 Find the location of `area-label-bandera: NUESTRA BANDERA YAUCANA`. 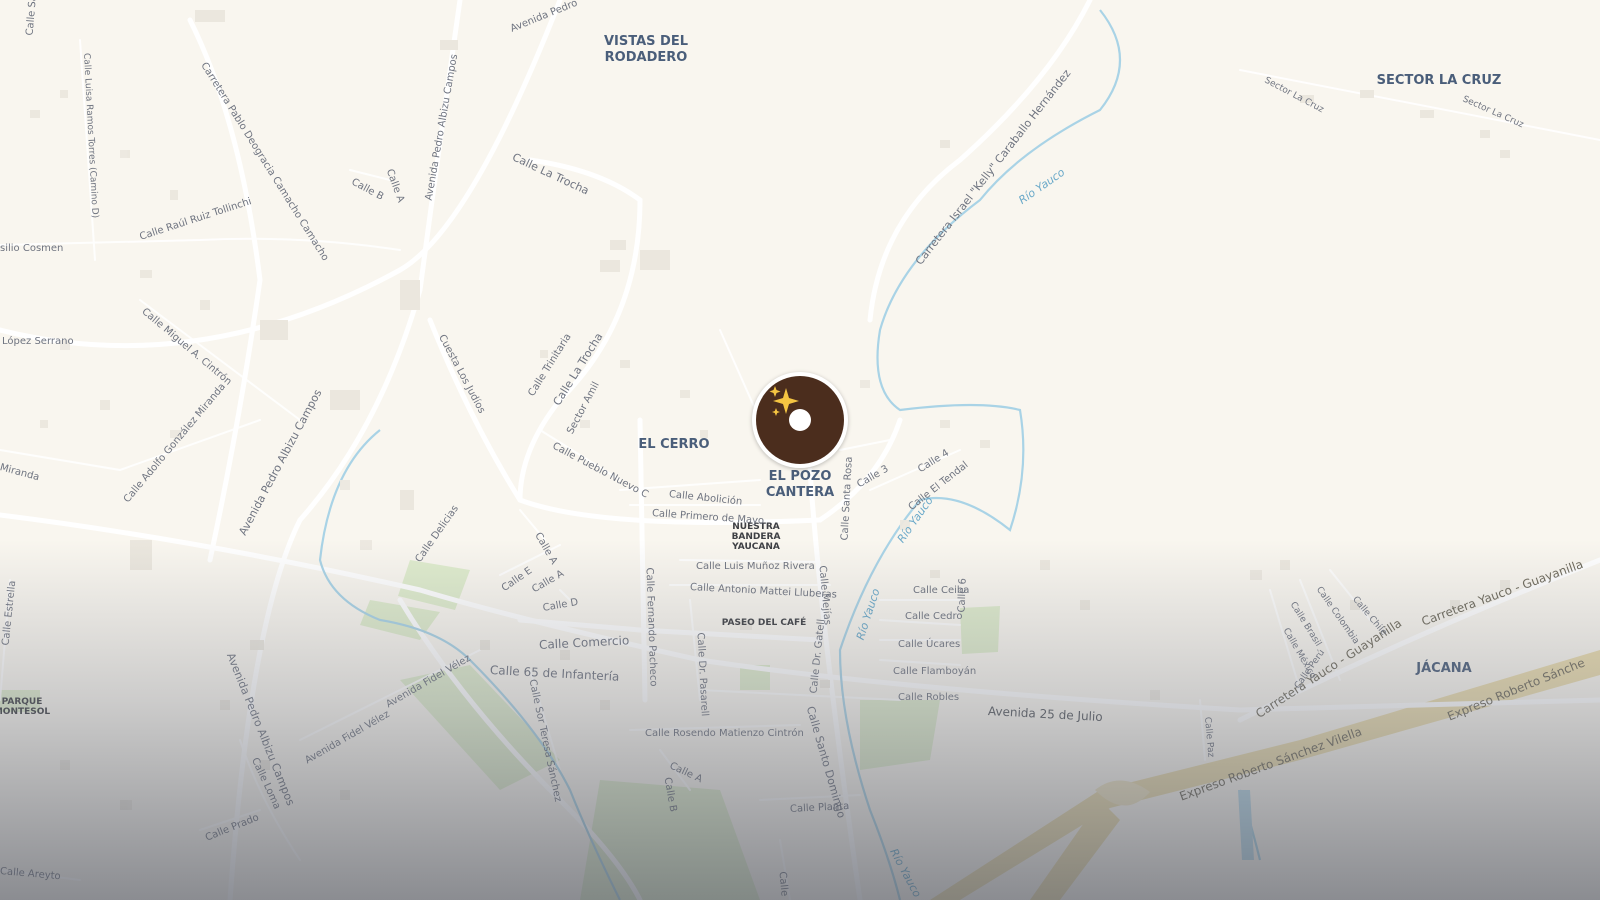

area-label-bandera: NUESTRA BANDERA YAUCANA is located at coordinates (756, 537).